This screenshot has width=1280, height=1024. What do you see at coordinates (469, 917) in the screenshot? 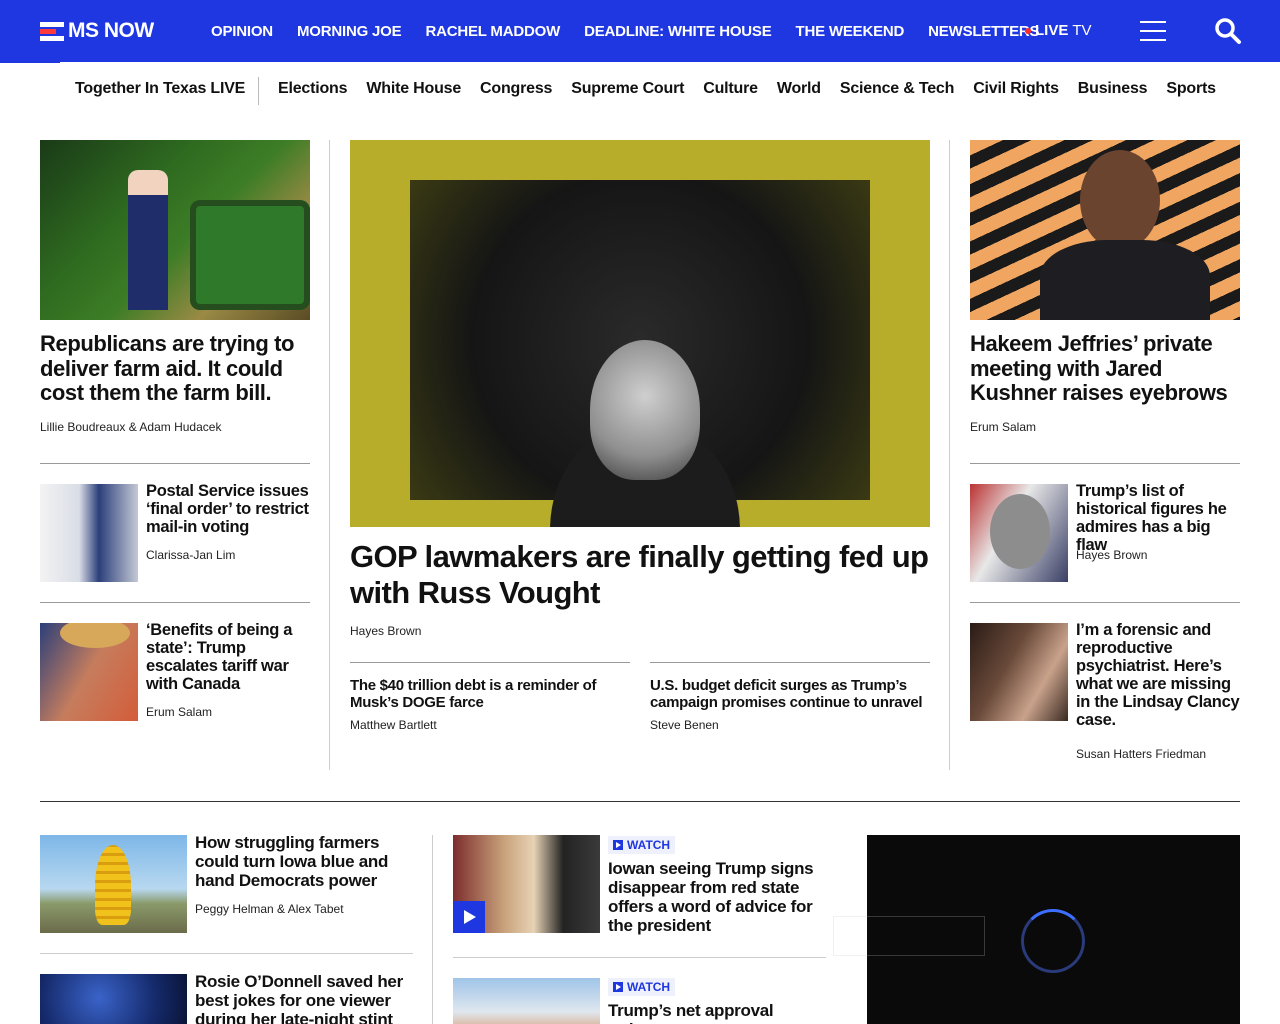
I see `play-icon` at bounding box center [469, 917].